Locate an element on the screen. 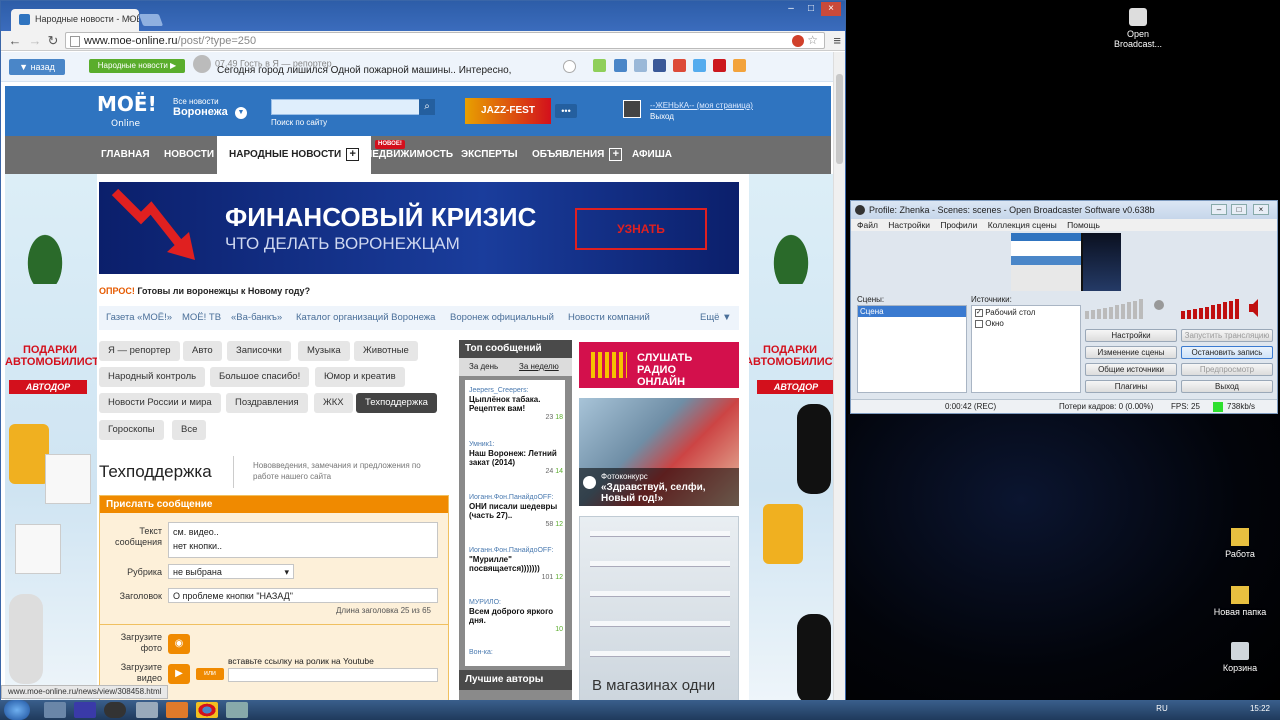 The height and width of the screenshot is (720, 1280). taskbar-app-icon is located at coordinates (237, 710).